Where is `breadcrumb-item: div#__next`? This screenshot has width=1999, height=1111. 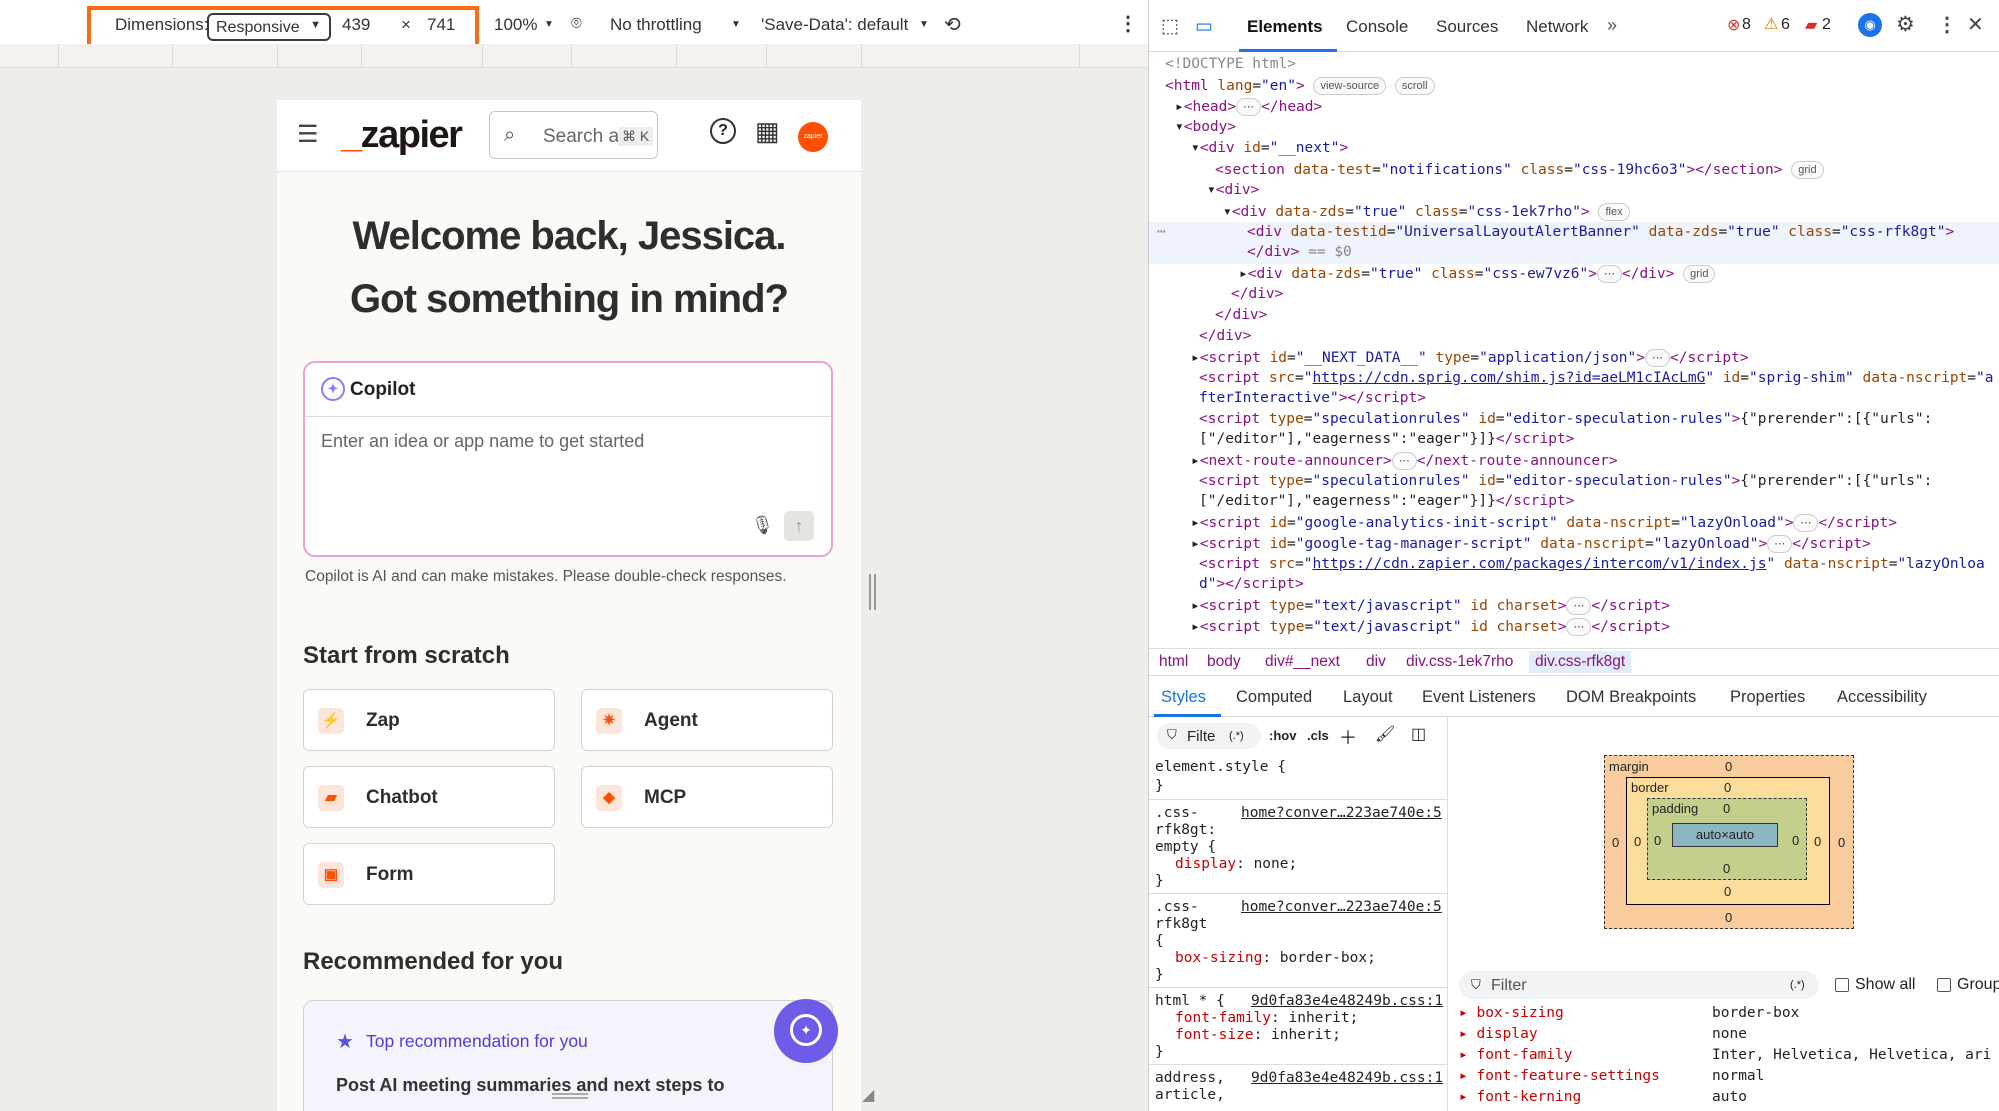 breadcrumb-item: div#__next is located at coordinates (1302, 662).